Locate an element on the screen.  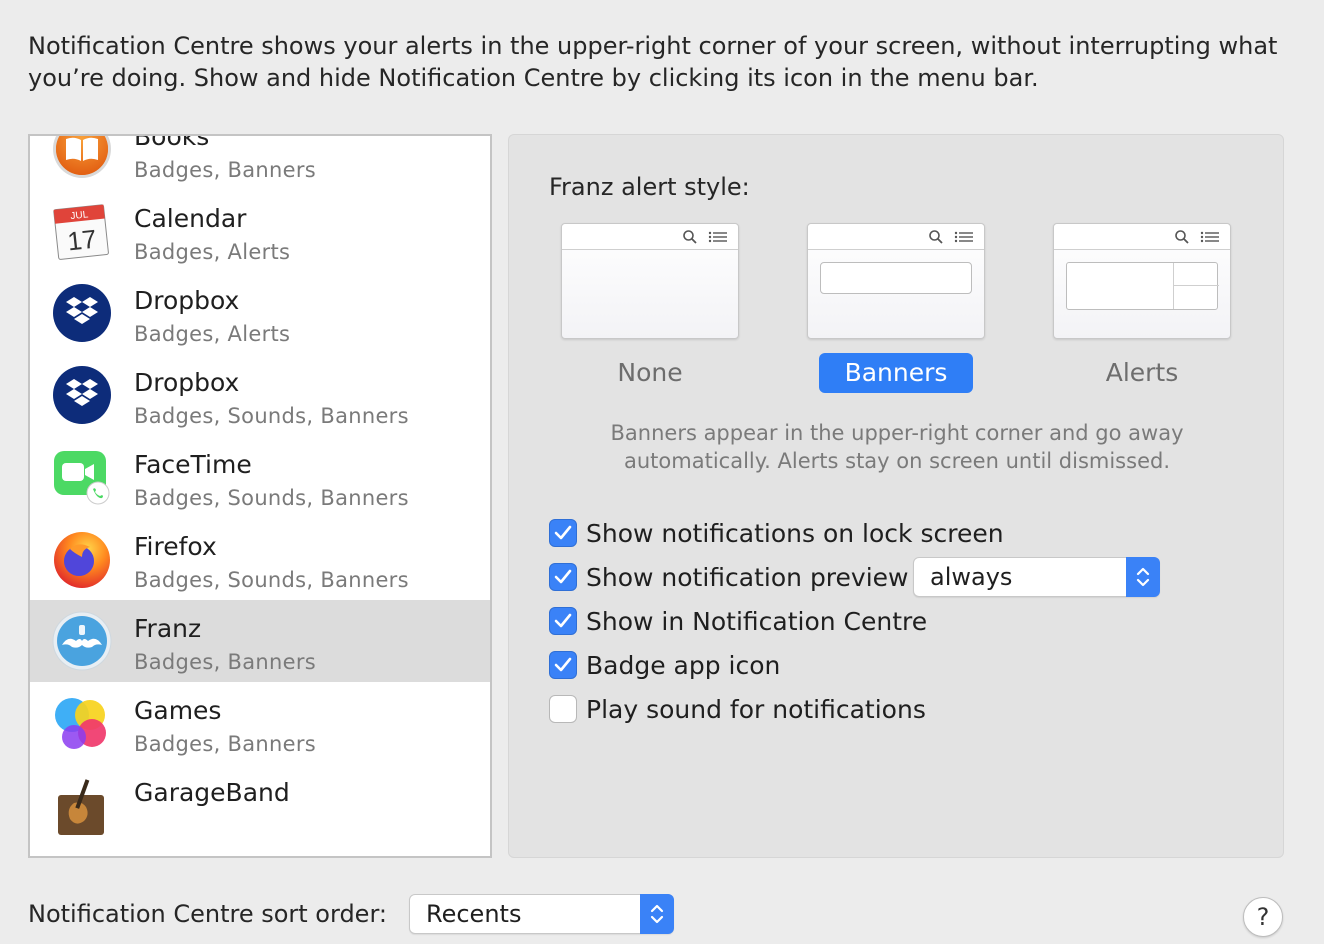
lock-screen-checkbox is located at coordinates (563, 533).